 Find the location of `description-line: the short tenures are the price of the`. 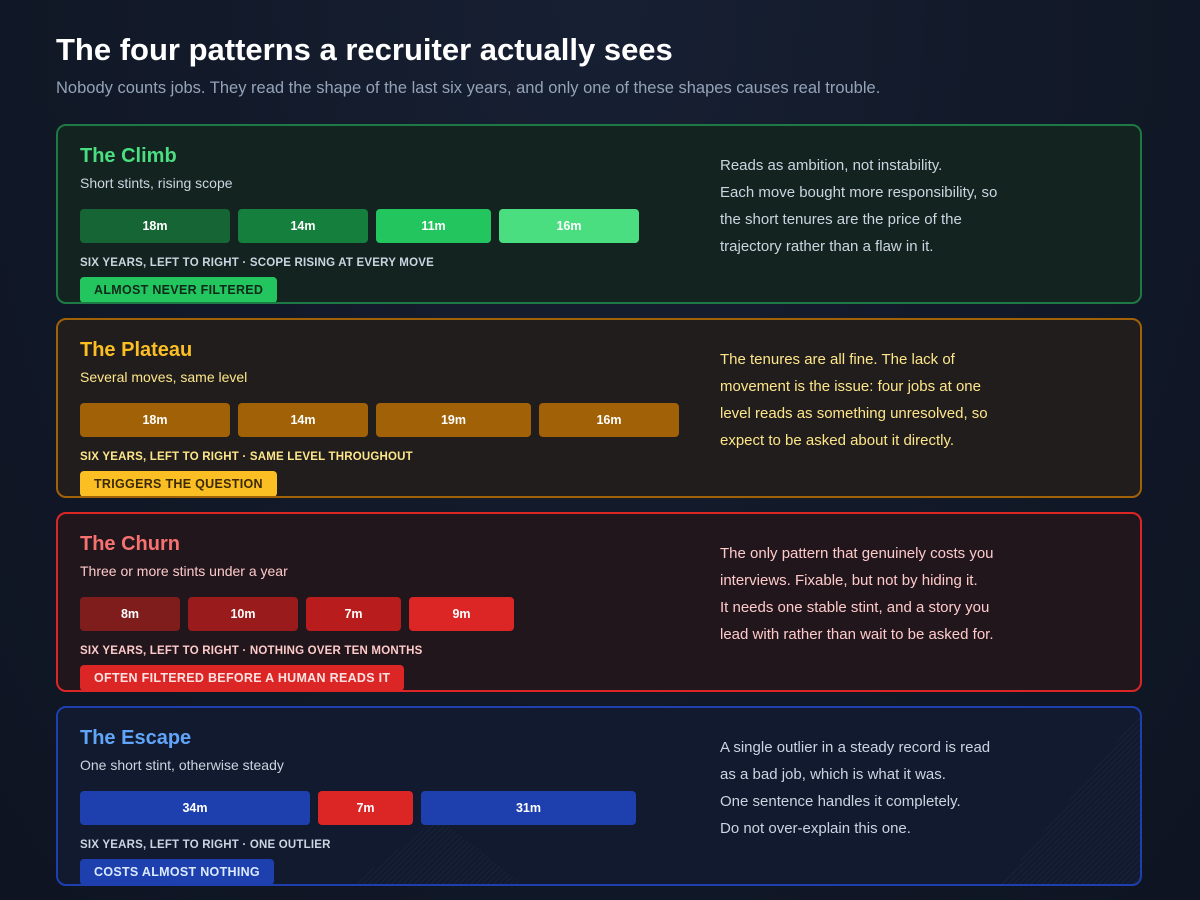

description-line: the short tenures are the price of the is located at coordinates (841, 219).